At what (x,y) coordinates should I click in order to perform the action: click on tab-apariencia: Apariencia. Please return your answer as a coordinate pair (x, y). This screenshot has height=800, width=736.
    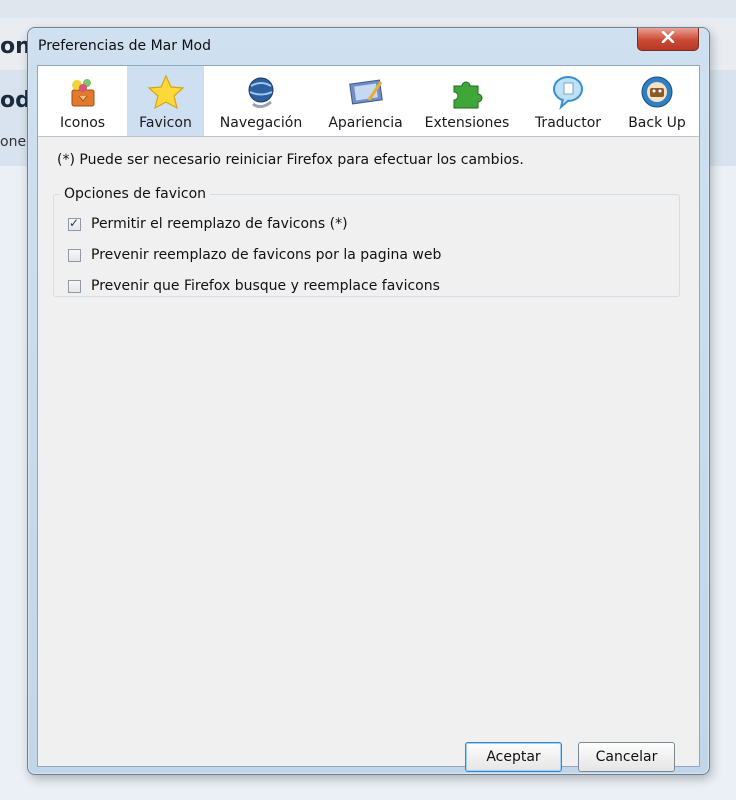
    Looking at the image, I should click on (365, 101).